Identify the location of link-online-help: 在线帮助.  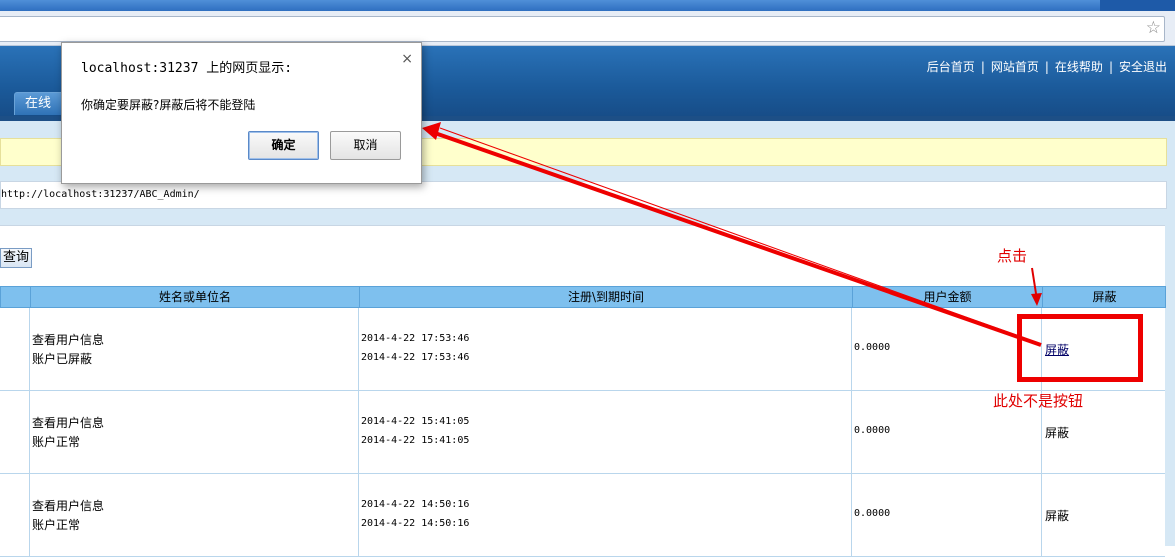
(1079, 67).